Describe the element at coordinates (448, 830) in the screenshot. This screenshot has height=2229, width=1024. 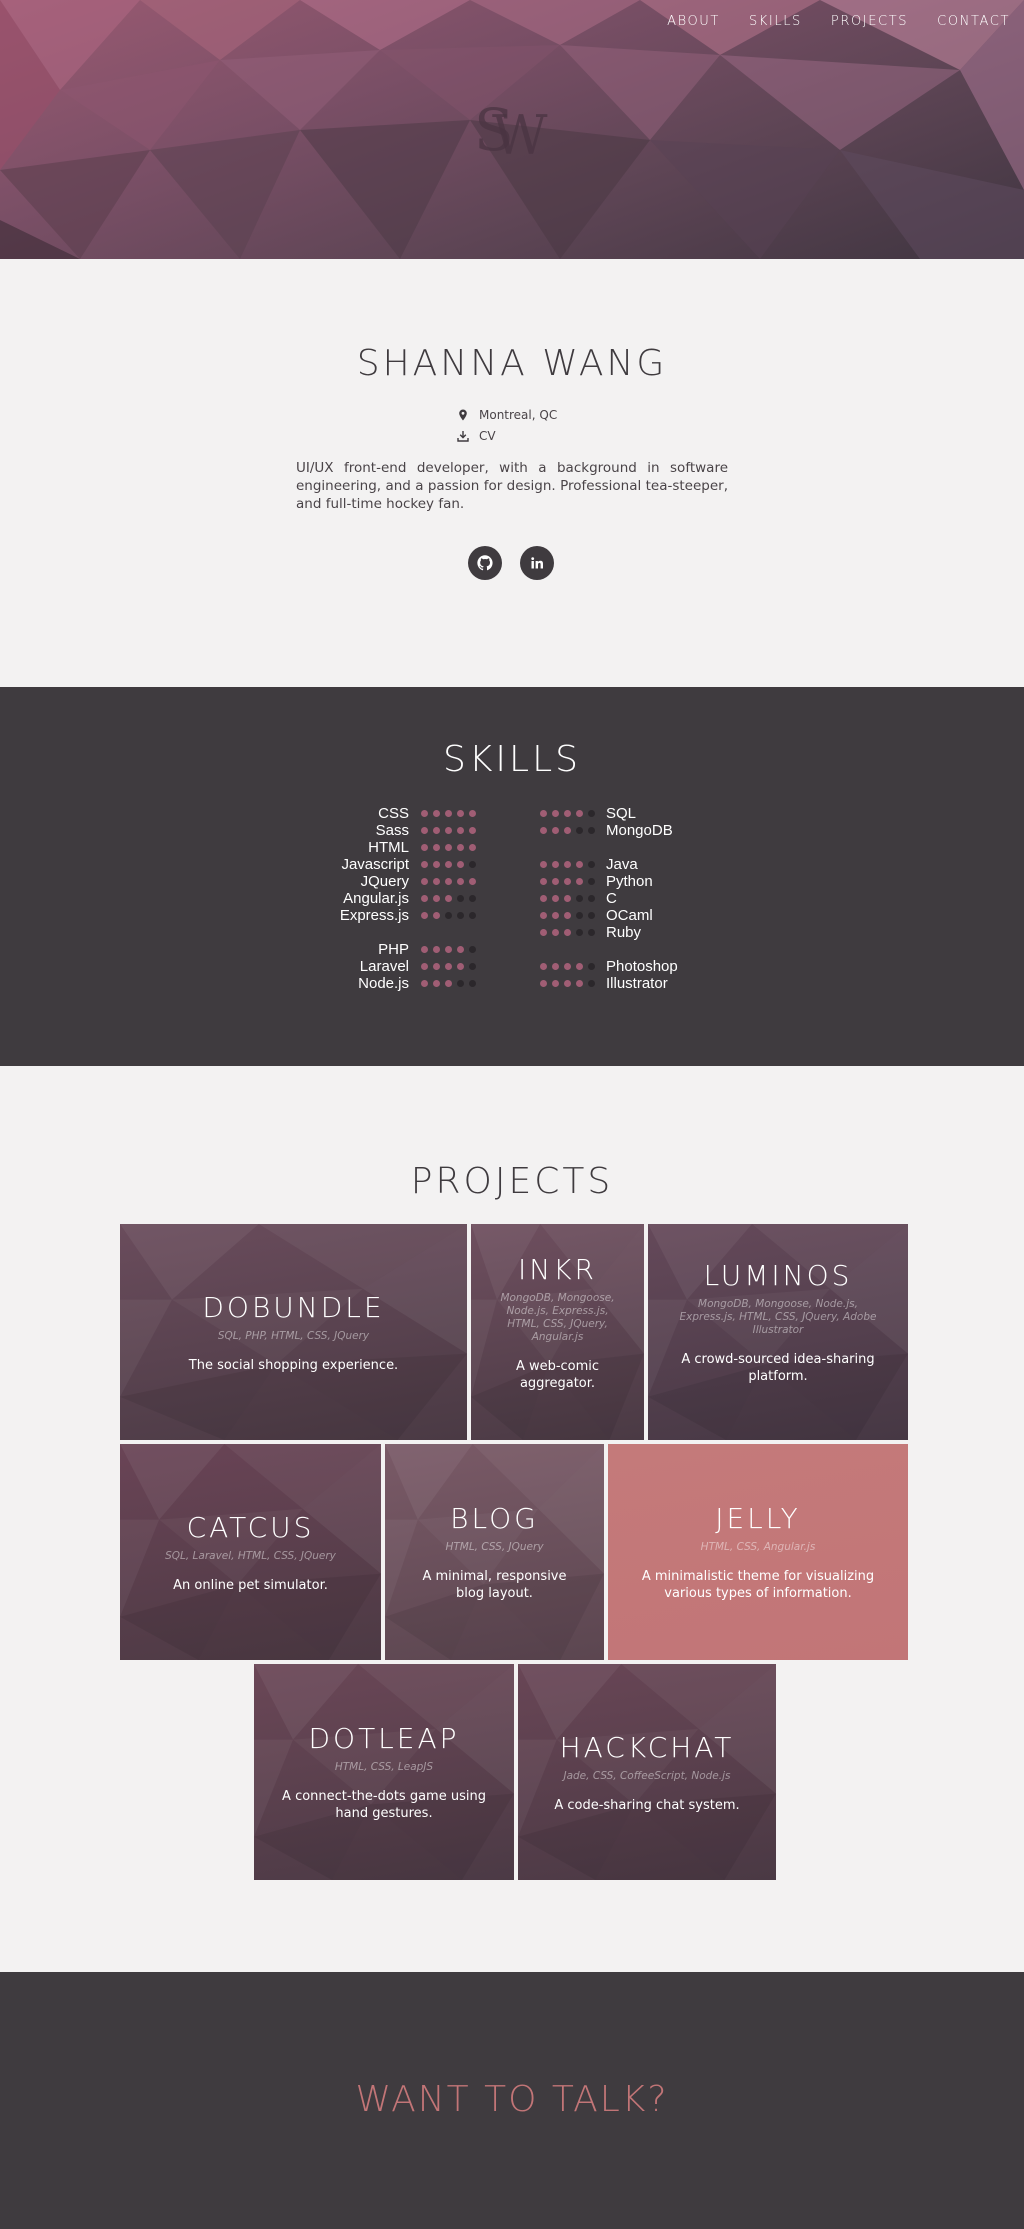
I see `skill-dots-sass` at that location.